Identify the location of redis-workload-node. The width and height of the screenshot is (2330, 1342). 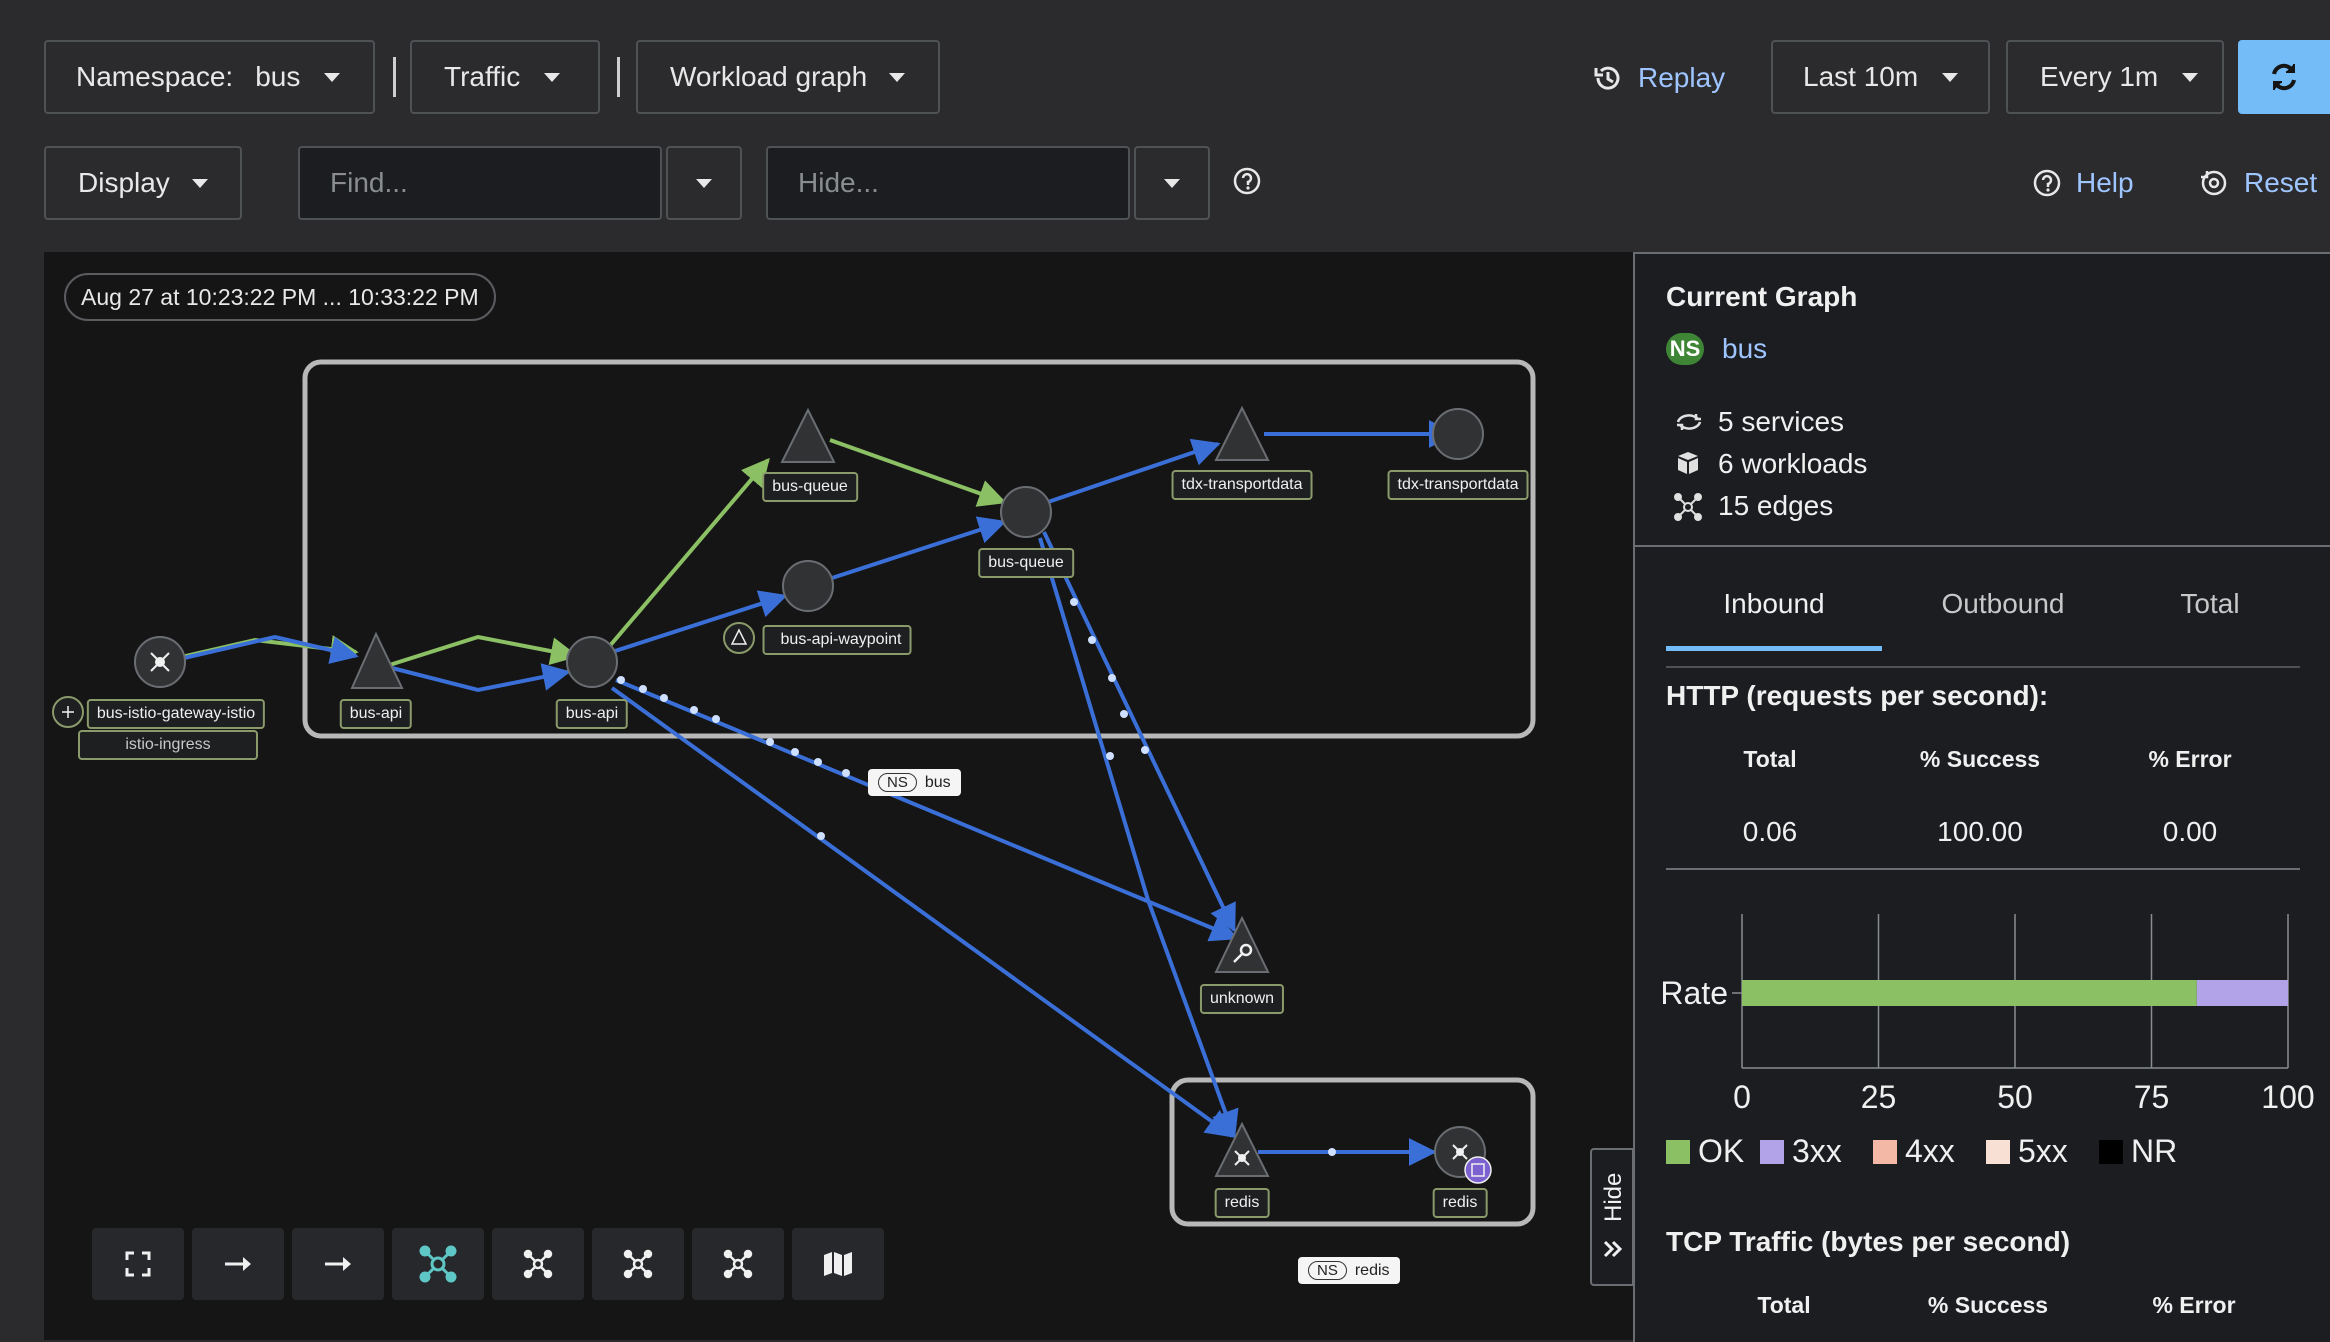
(1463, 1155).